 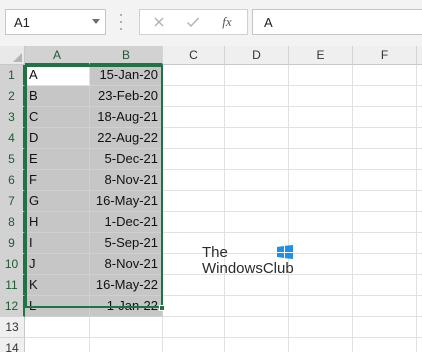 I want to click on cell-e4, so click(x=321, y=138).